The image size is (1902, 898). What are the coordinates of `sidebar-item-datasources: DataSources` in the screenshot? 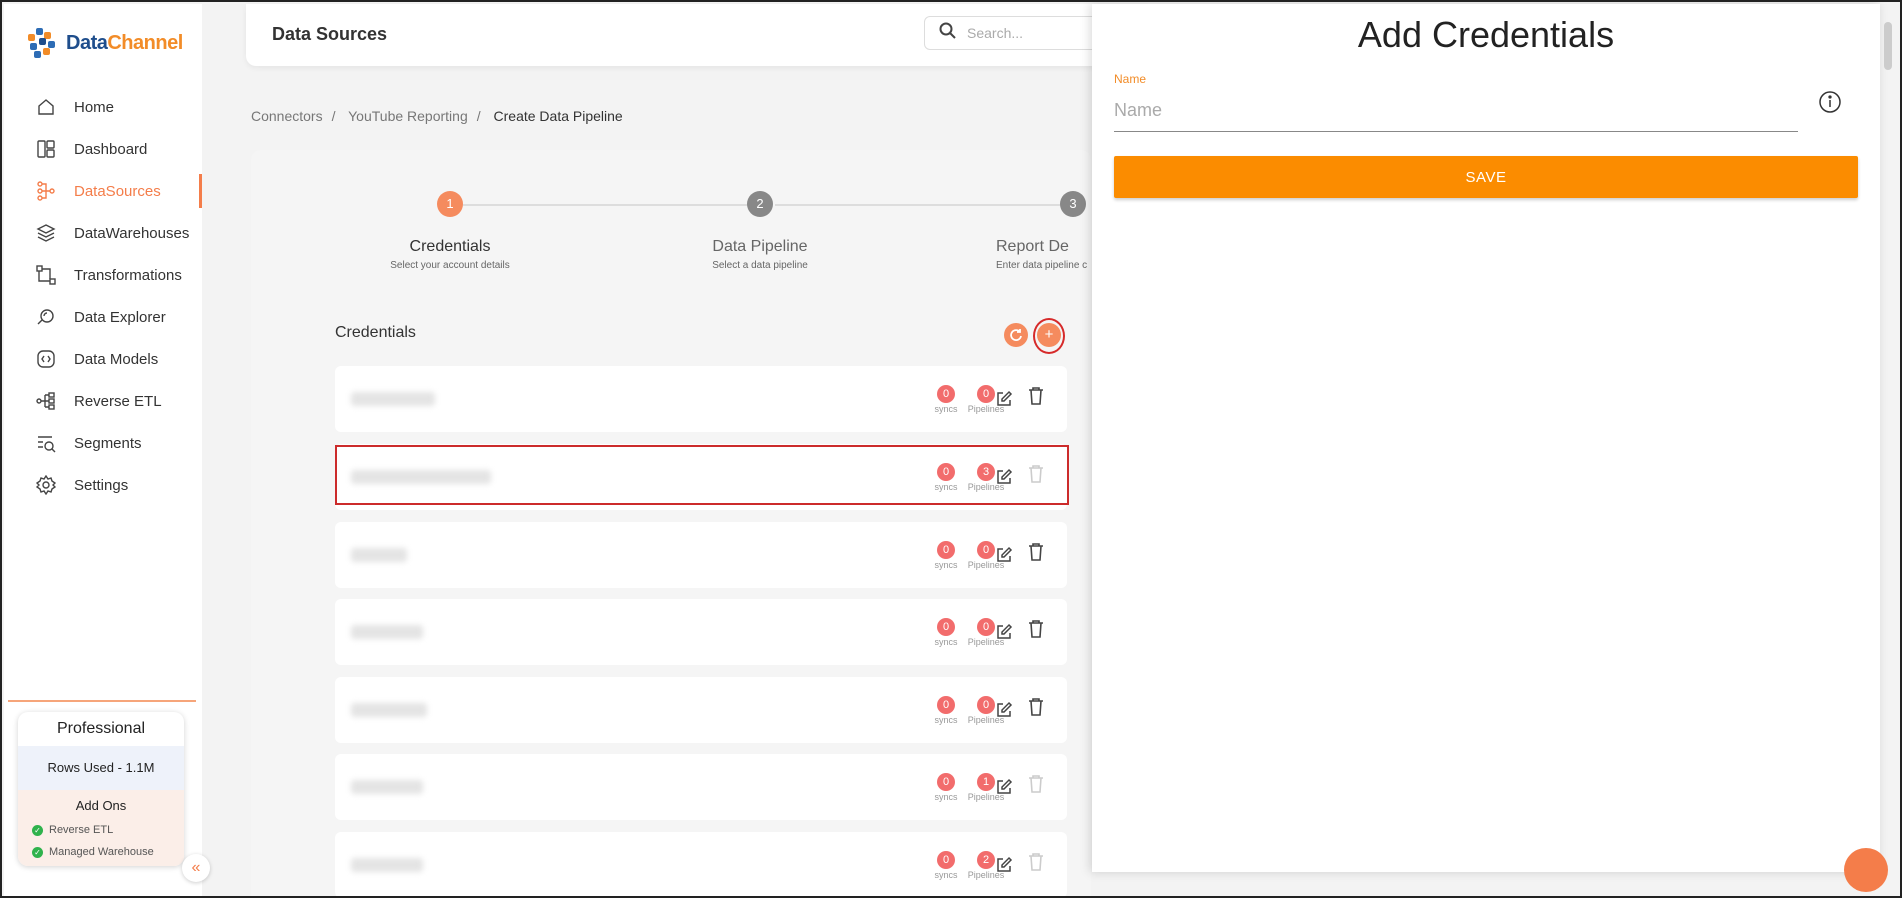 It's located at (103, 191).